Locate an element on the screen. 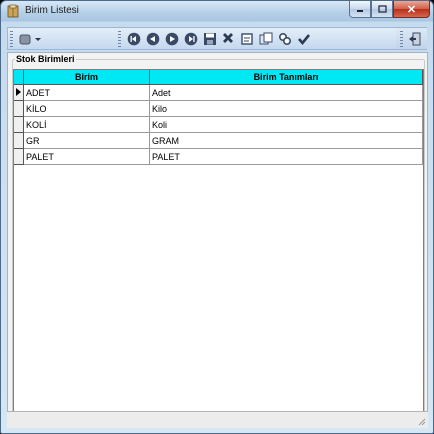  table-row: KOLİ Koli is located at coordinates (218, 125).